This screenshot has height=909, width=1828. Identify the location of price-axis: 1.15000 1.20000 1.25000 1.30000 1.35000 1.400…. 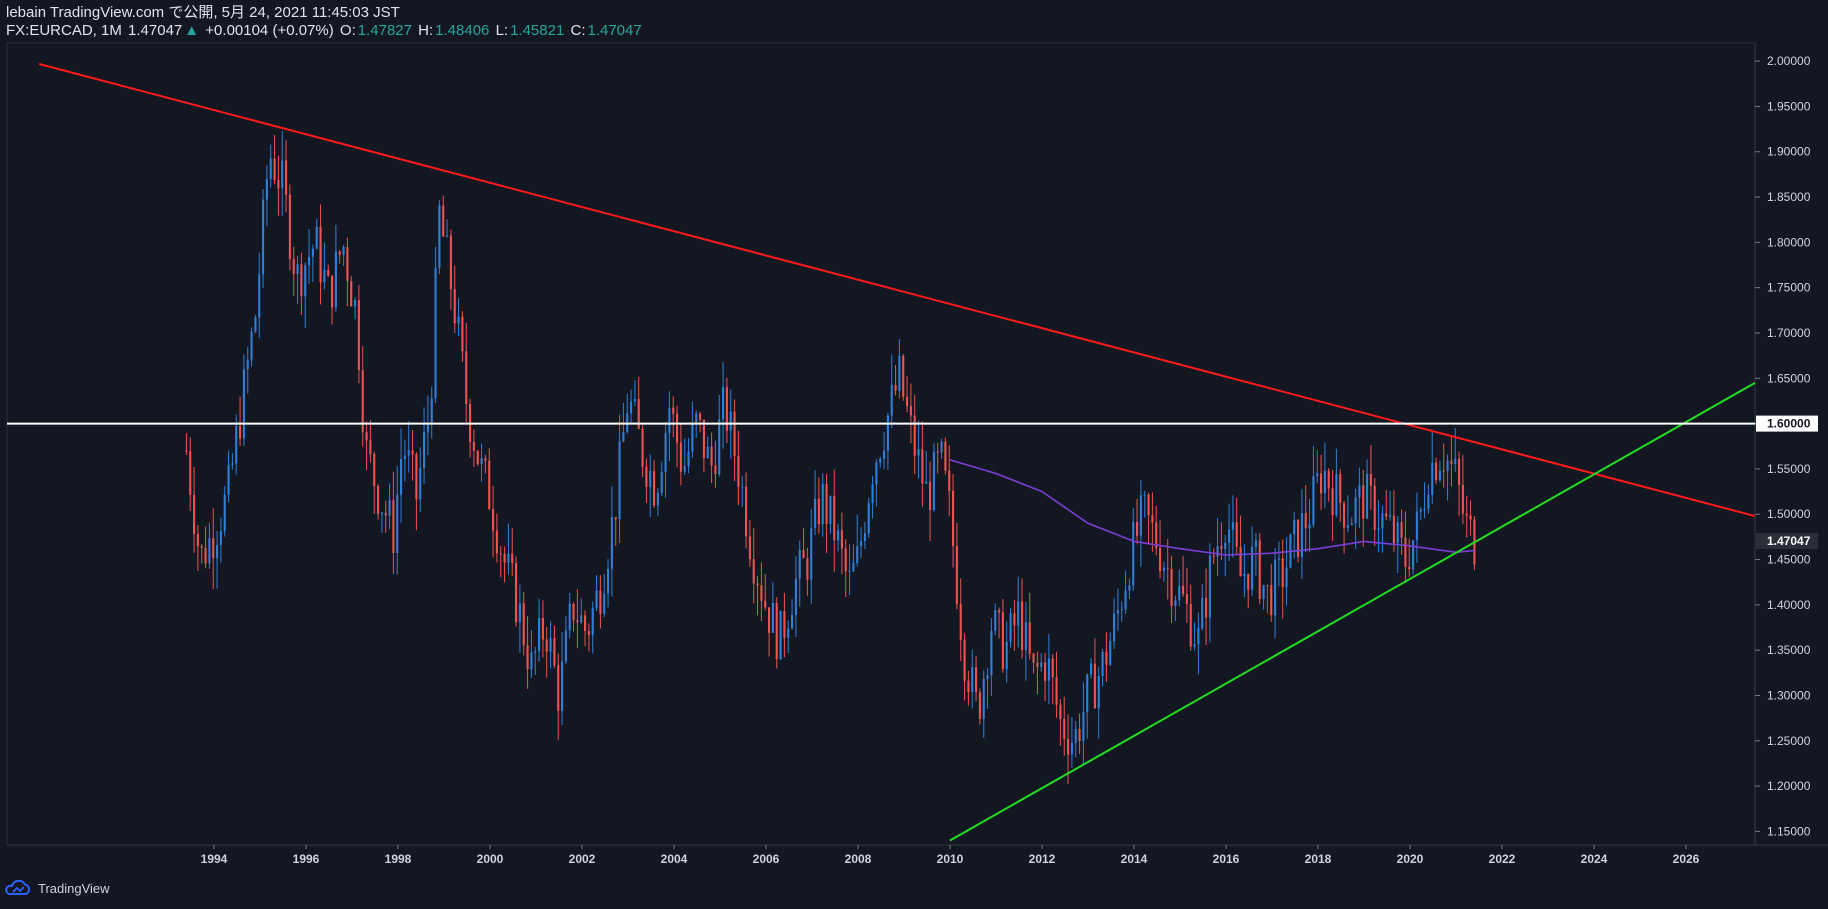
(1786, 446).